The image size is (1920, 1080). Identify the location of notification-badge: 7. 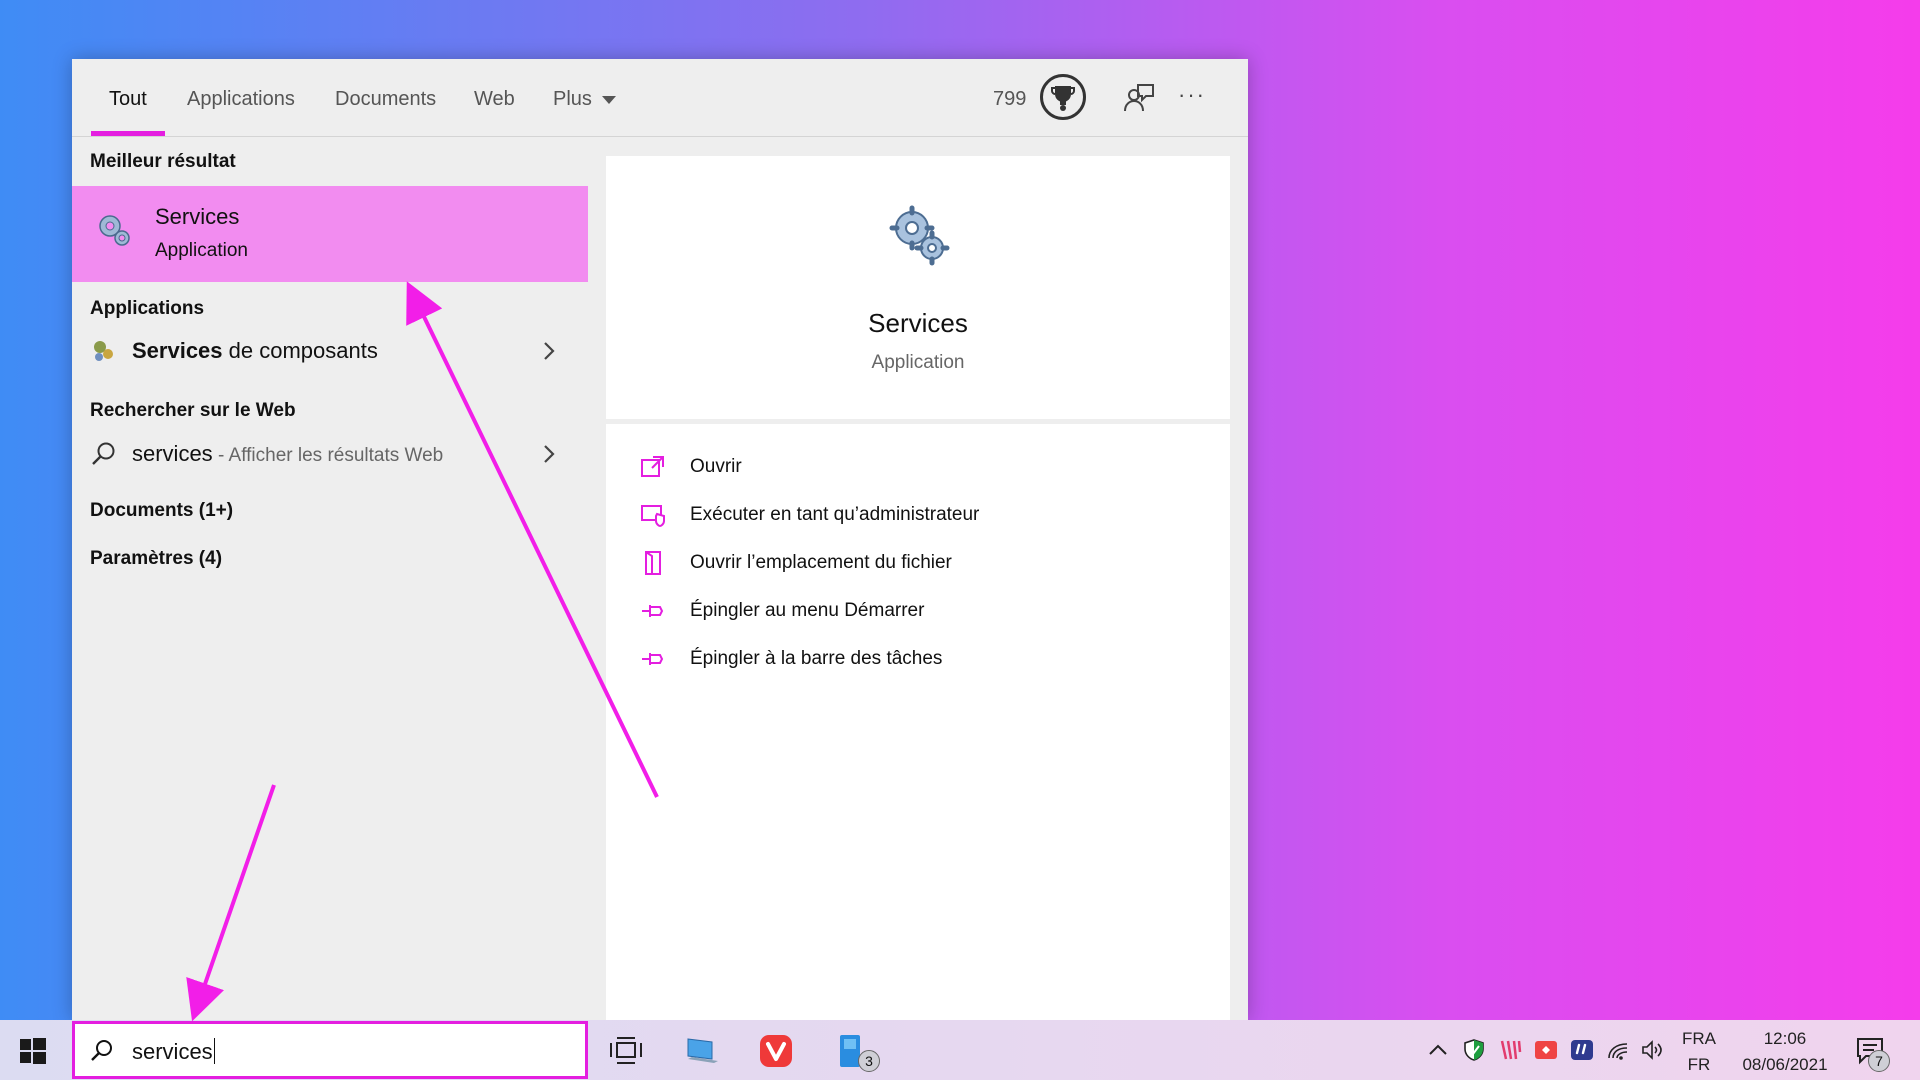
(1879, 1061).